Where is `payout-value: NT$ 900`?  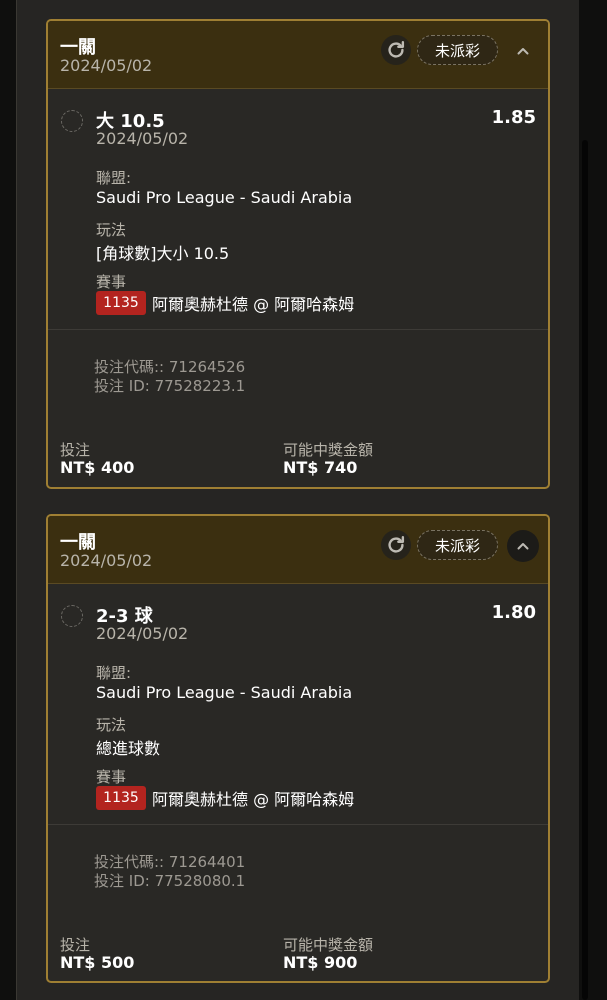
payout-value: NT$ 900 is located at coordinates (320, 962).